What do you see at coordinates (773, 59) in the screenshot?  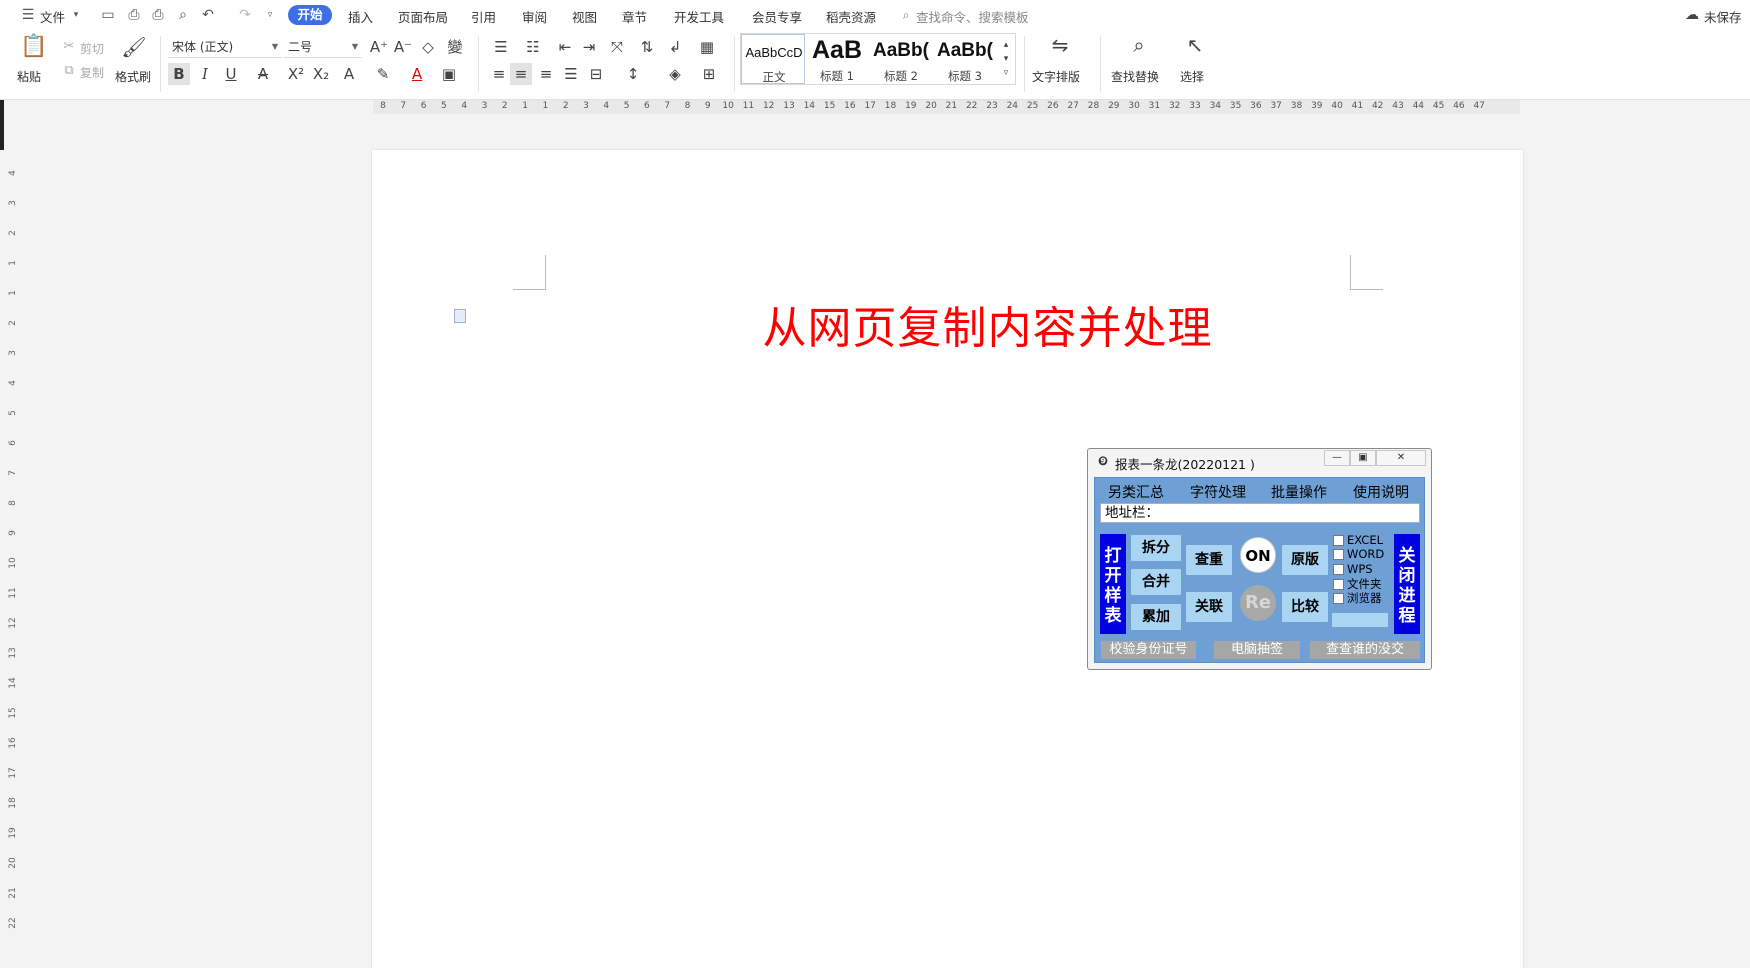 I see `style-normal: AaBbCcD 正文` at bounding box center [773, 59].